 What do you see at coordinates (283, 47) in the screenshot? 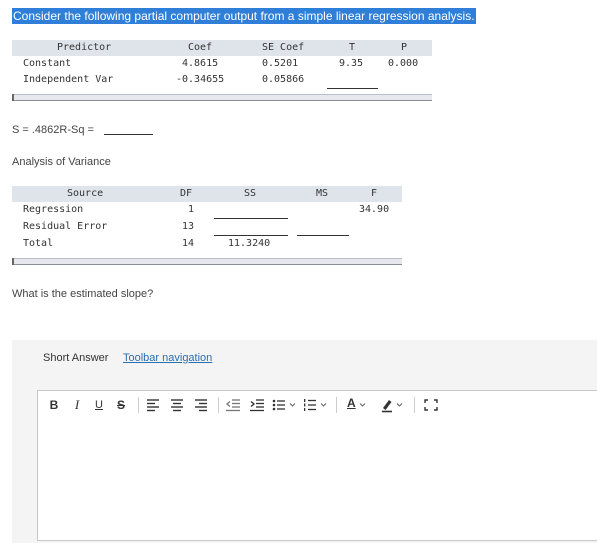
I see `header-se-coef: SE Coef` at bounding box center [283, 47].